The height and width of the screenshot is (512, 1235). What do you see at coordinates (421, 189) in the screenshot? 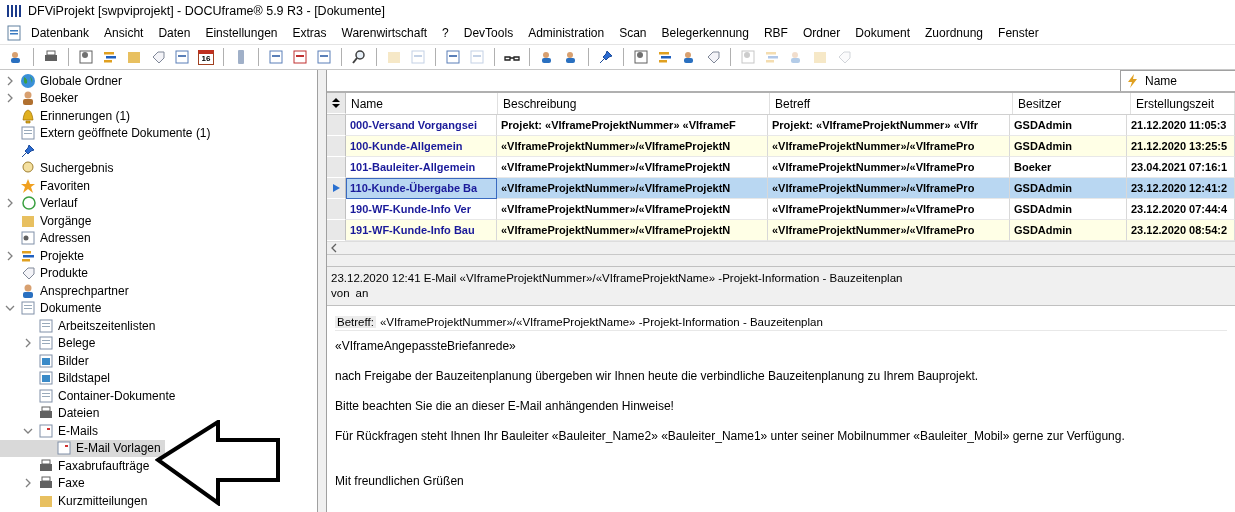
I see `table-cell: 110-Kunde-Übergabe Ba` at bounding box center [421, 189].